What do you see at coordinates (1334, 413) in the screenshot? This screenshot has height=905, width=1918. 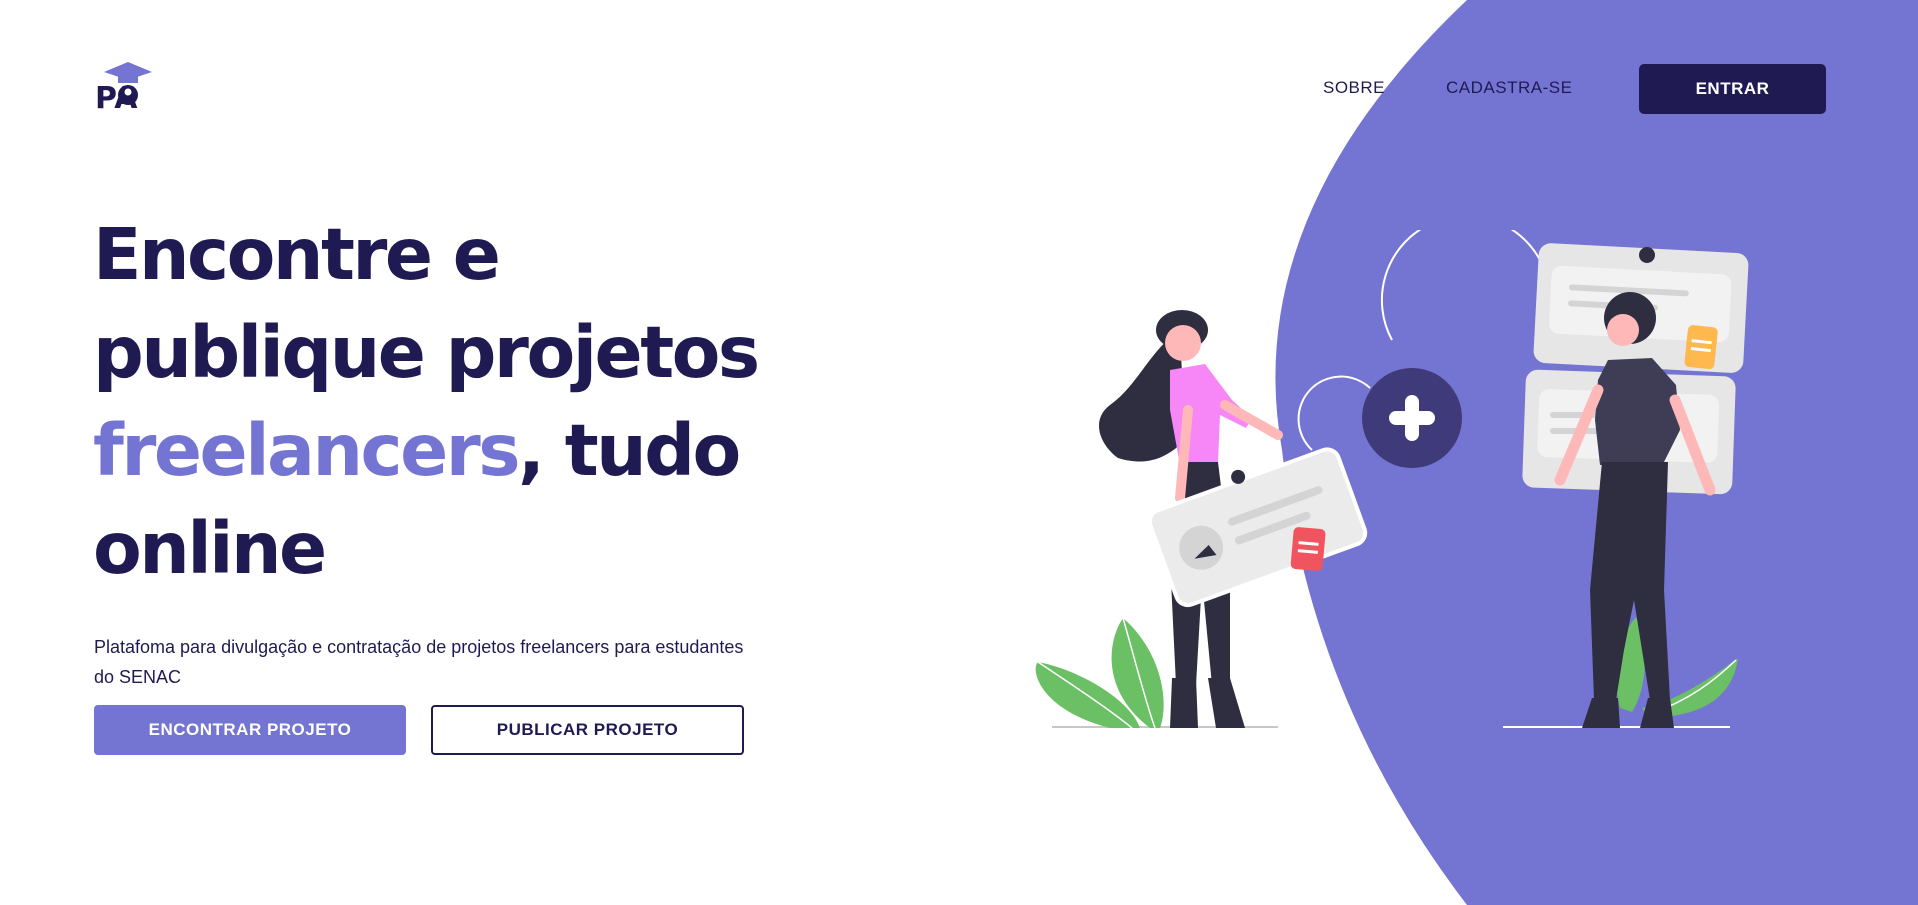 I see `connector-arc-small` at bounding box center [1334, 413].